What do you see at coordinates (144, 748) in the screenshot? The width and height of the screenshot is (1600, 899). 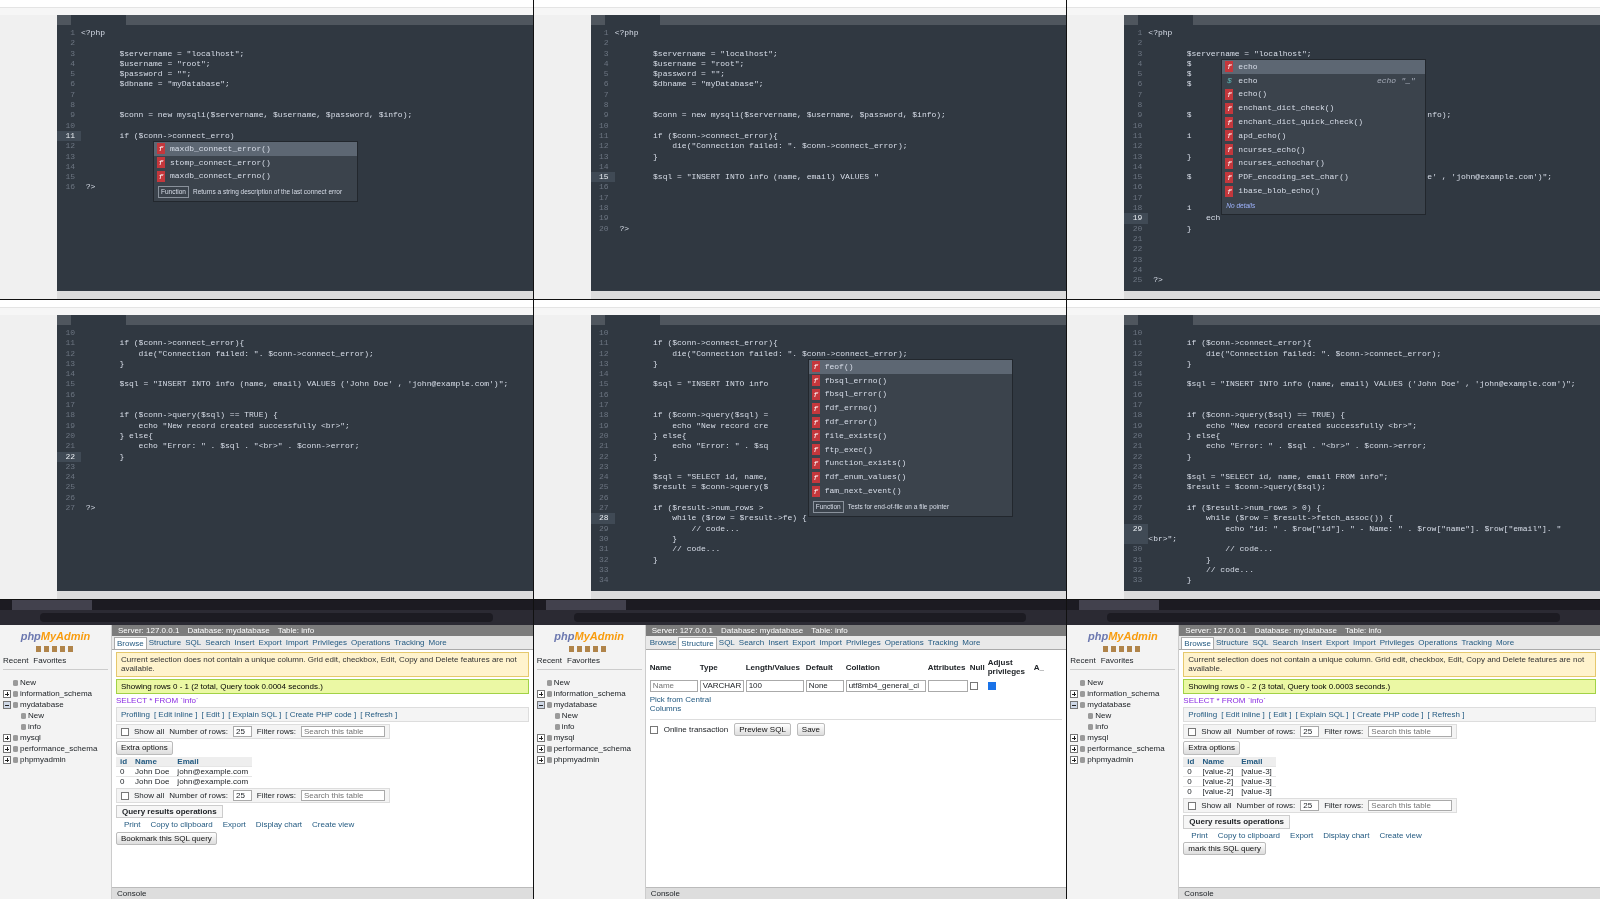 I see `action-button: Extra options` at bounding box center [144, 748].